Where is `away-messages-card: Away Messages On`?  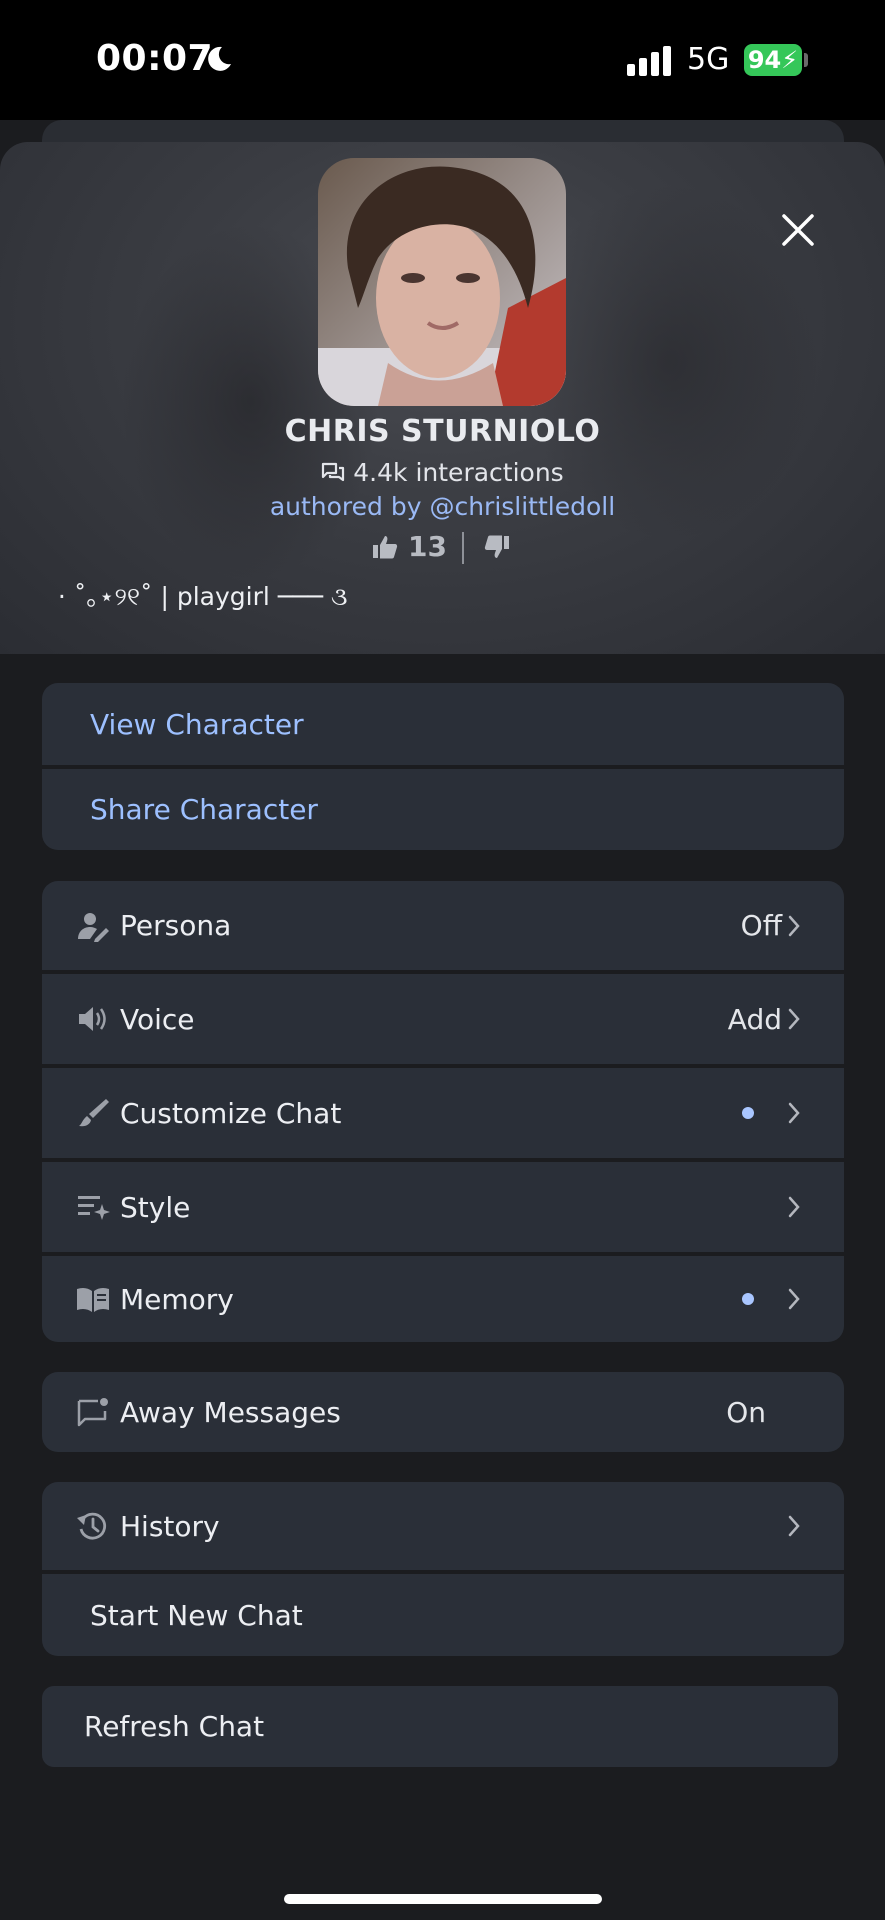
away-messages-card: Away Messages On is located at coordinates (443, 1412).